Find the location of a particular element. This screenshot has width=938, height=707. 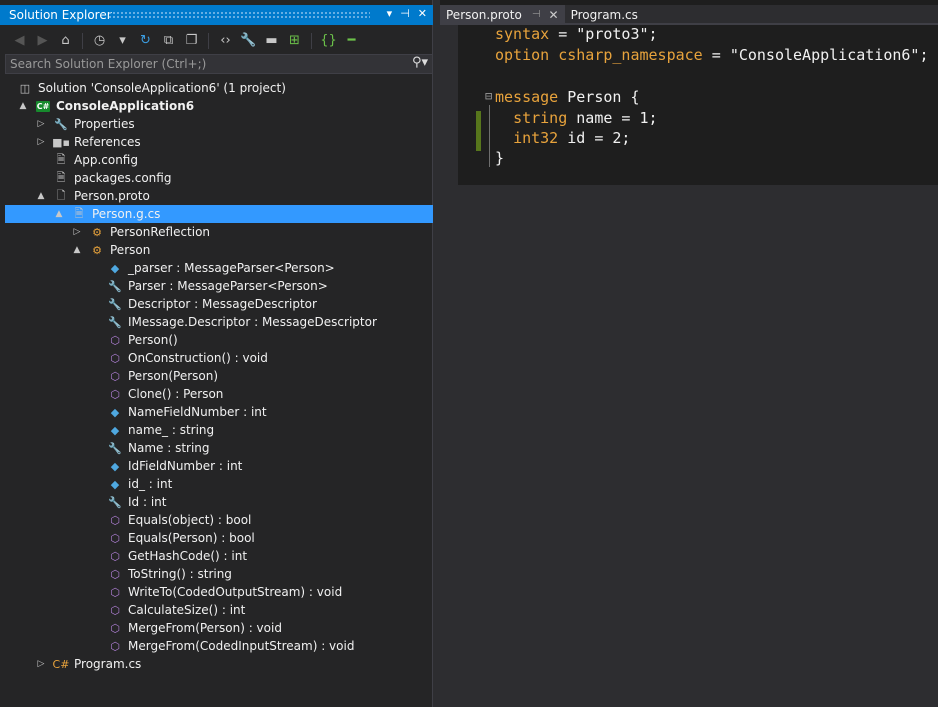

toolbar-separator is located at coordinates (208, 40).